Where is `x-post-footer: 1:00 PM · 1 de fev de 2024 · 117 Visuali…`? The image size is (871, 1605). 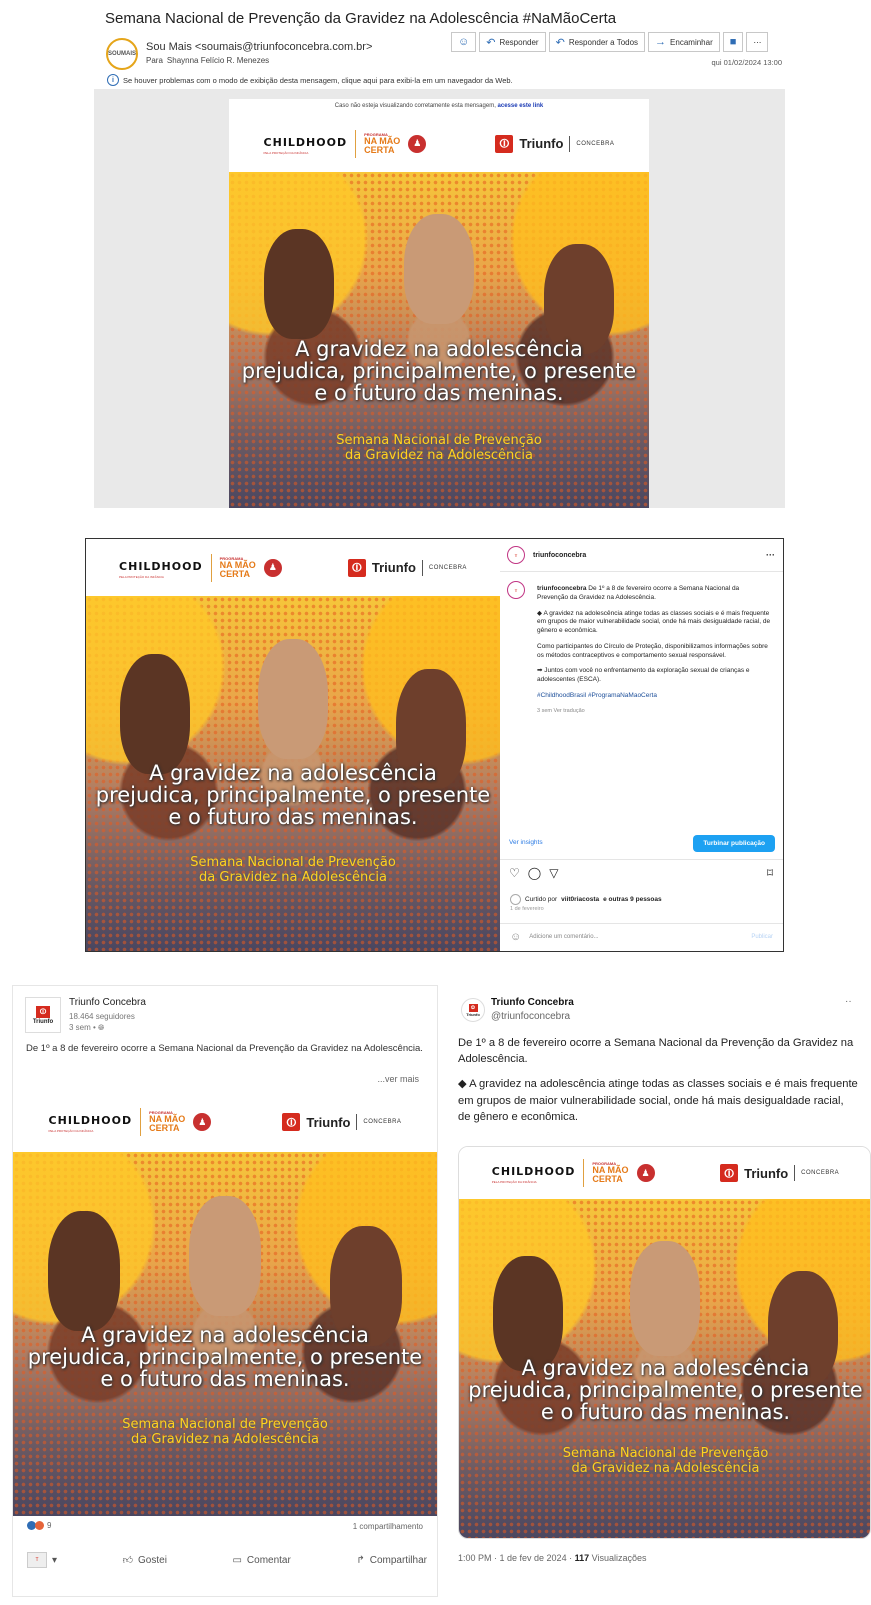
x-post-footer: 1:00 PM · 1 de fev de 2024 · 117 Visuali… is located at coordinates (552, 1558).